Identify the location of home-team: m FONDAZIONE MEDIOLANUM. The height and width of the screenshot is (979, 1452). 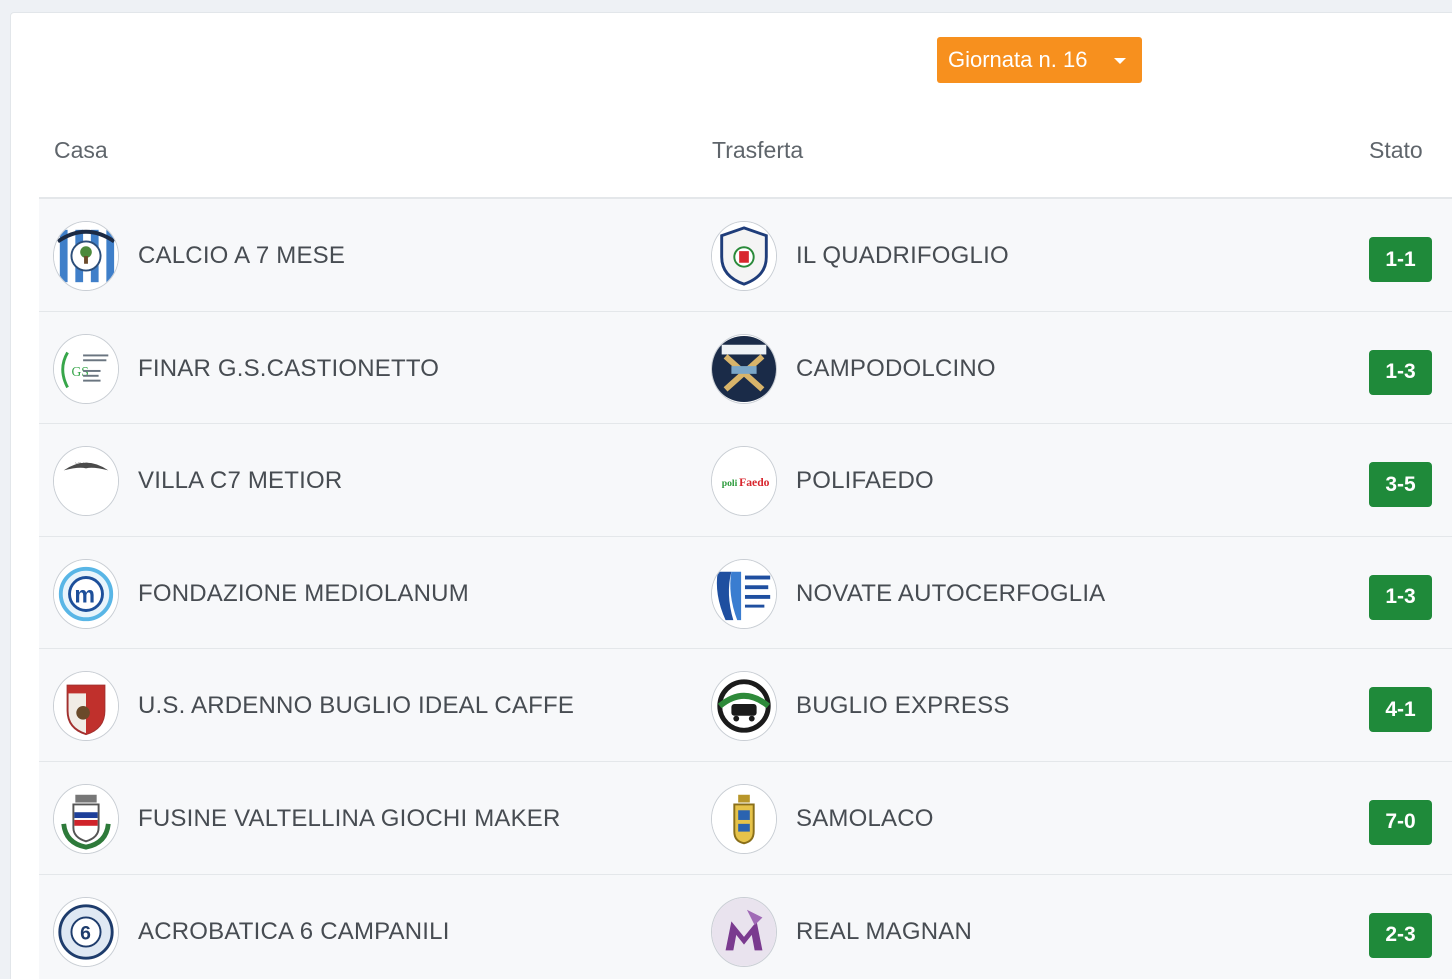
(261, 593).